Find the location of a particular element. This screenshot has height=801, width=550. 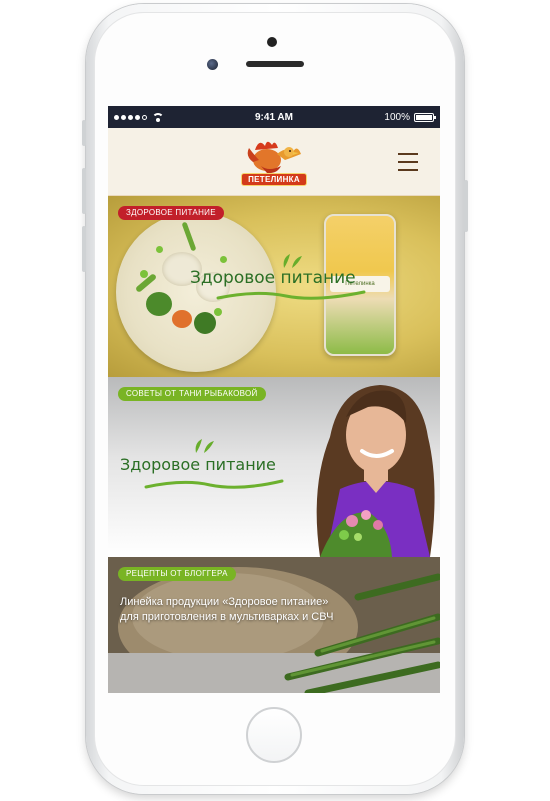

signal-area is located at coordinates (139, 117).